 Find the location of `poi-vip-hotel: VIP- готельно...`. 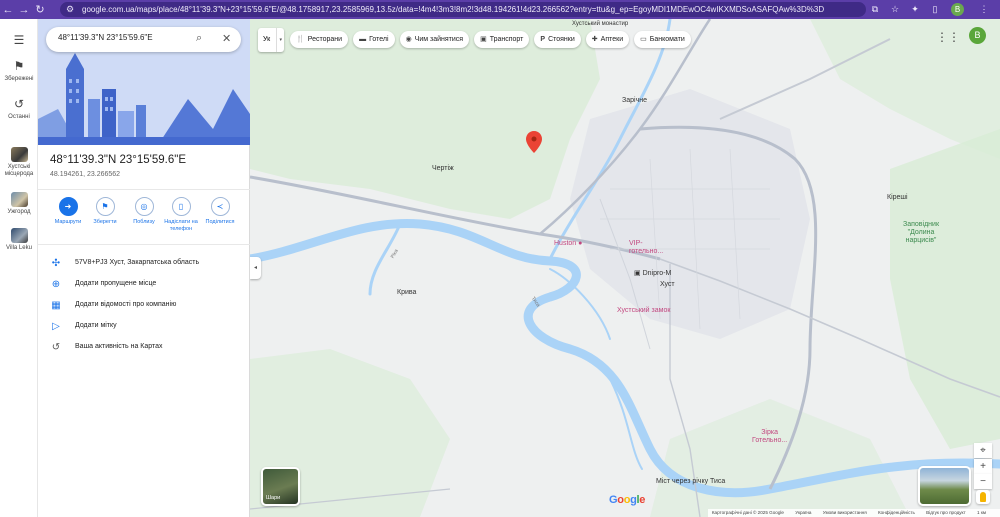

poi-vip-hotel: VIP- готельно... is located at coordinates (646, 248).